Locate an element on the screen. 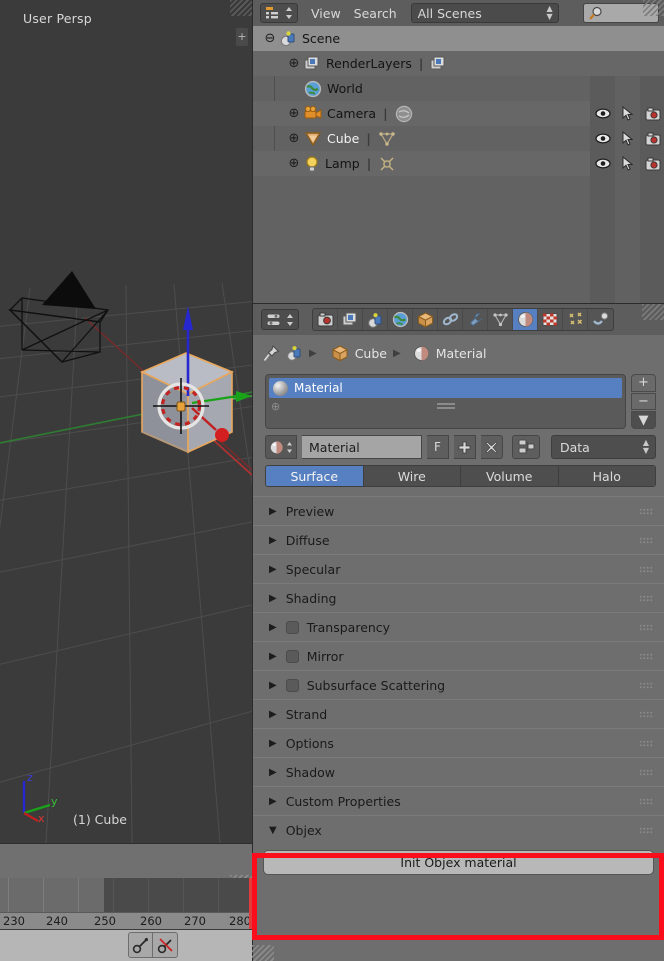 The image size is (664, 961). material-link-select: Data ▲ ▼ is located at coordinates (603, 447).